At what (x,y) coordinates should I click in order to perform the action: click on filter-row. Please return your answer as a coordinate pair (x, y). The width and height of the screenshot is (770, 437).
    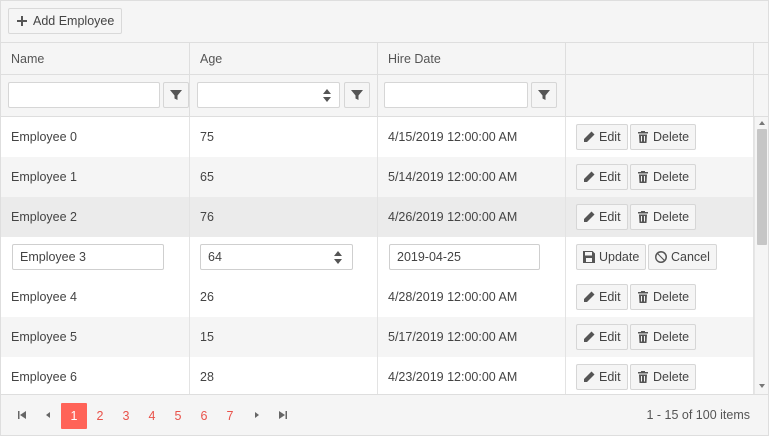
    Looking at the image, I should click on (384, 96).